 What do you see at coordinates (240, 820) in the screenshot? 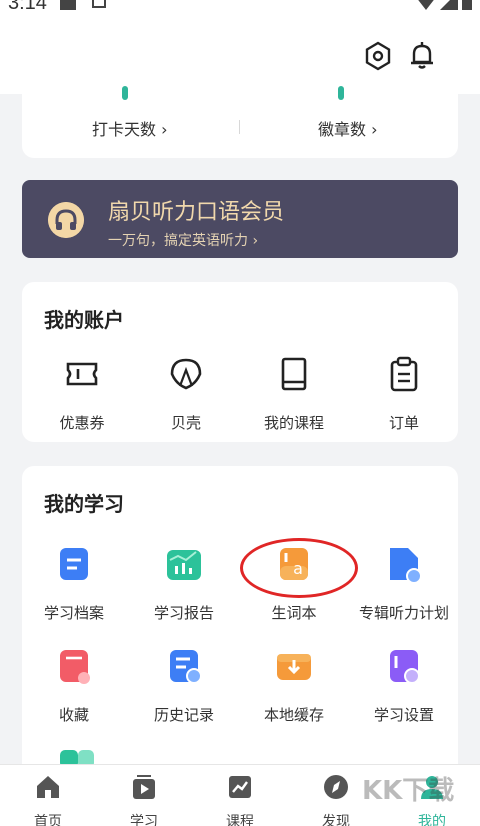
I see `tab-courses-label: 课程` at bounding box center [240, 820].